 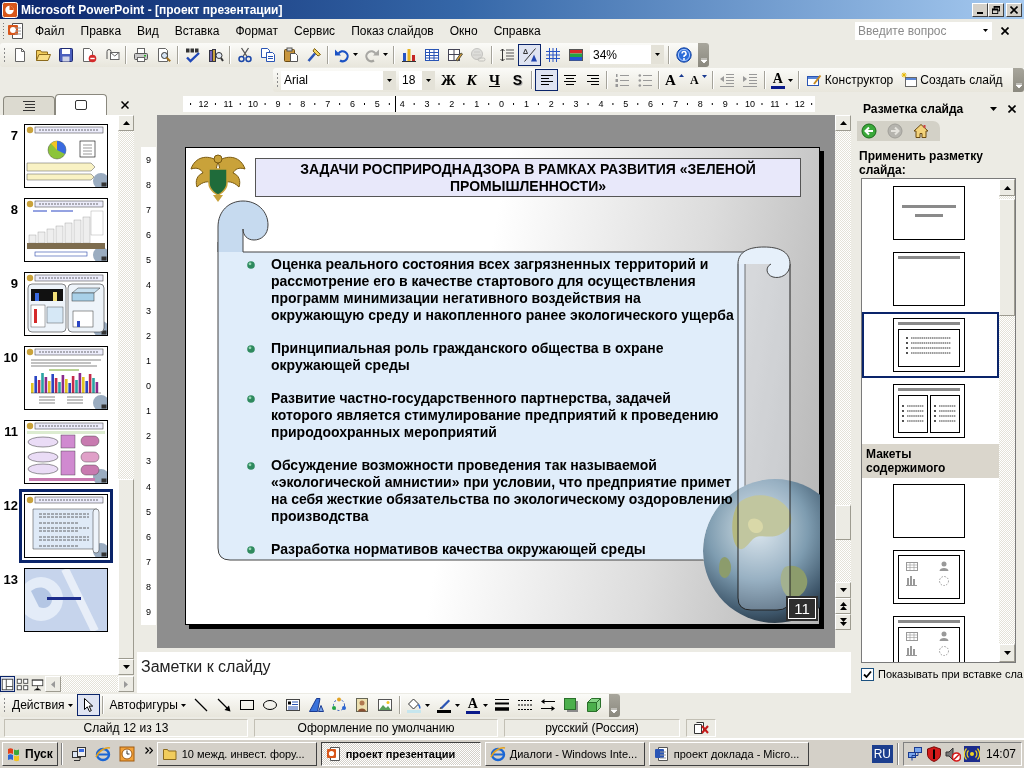 What do you see at coordinates (849, 80) in the screenshot?
I see `design-button: Конструктор` at bounding box center [849, 80].